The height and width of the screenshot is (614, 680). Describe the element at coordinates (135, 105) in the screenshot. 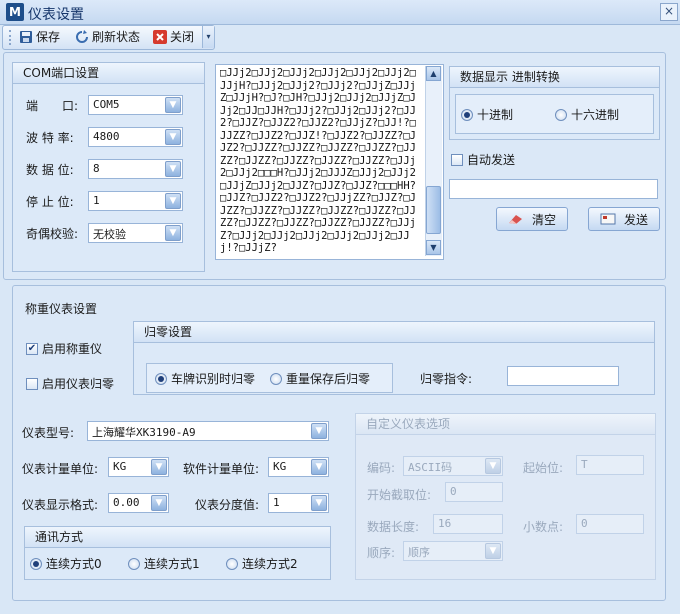

I see `port-select: COM5 ▼` at that location.